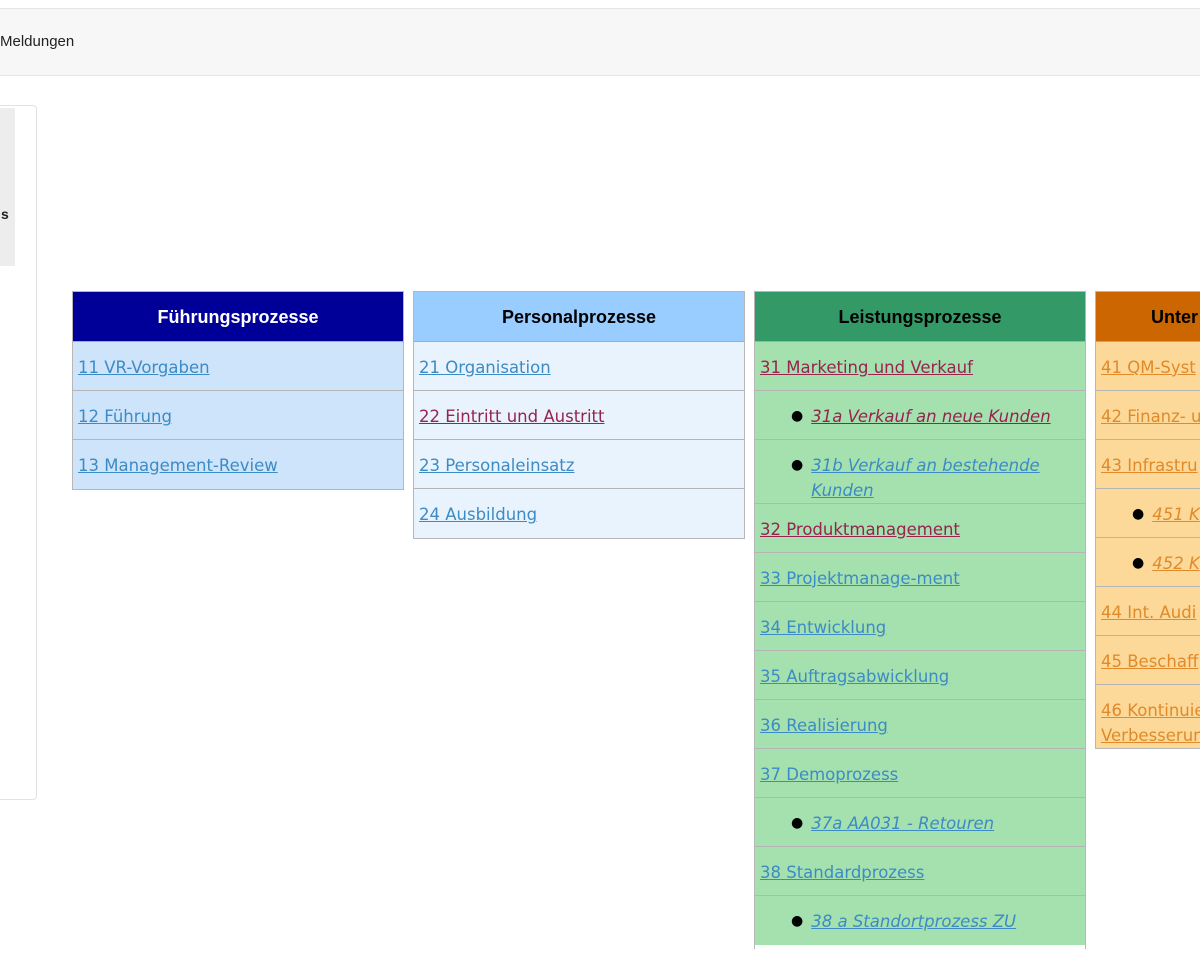 The image size is (1200, 961). I want to click on process-row: 31 Marketing und Verkauf, so click(920, 366).